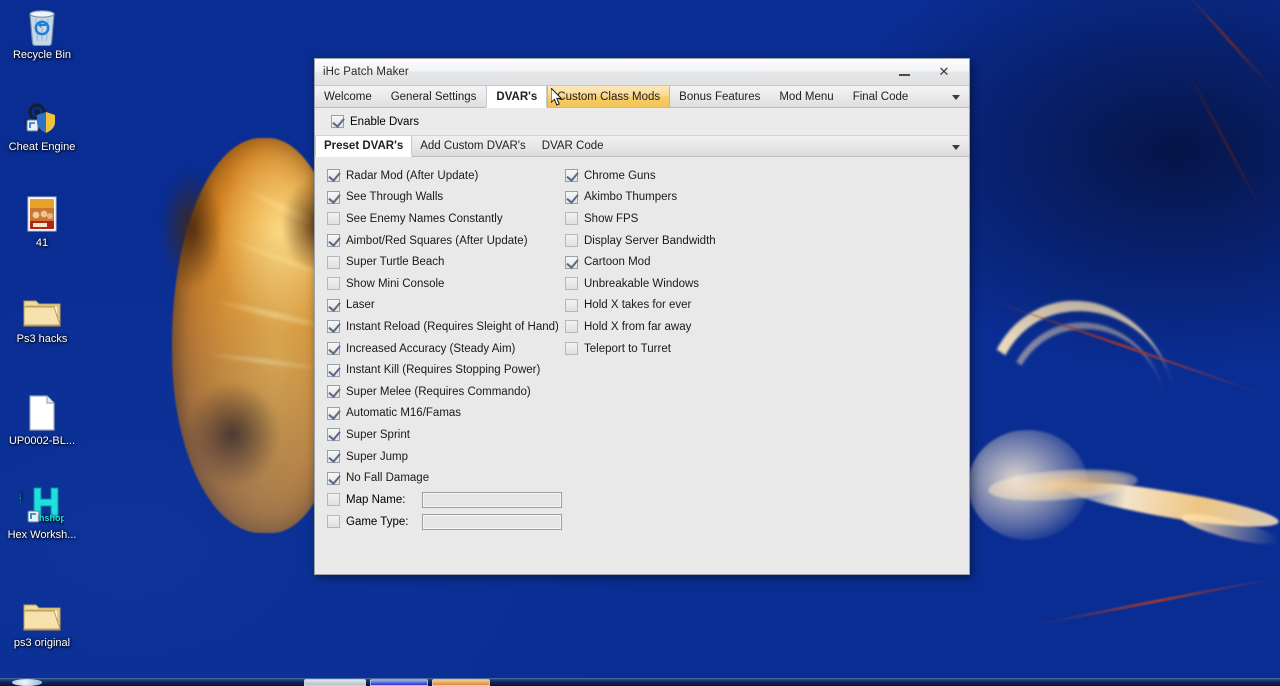  I want to click on dvar-option-row: Hold X takes for ever, so click(690, 306).